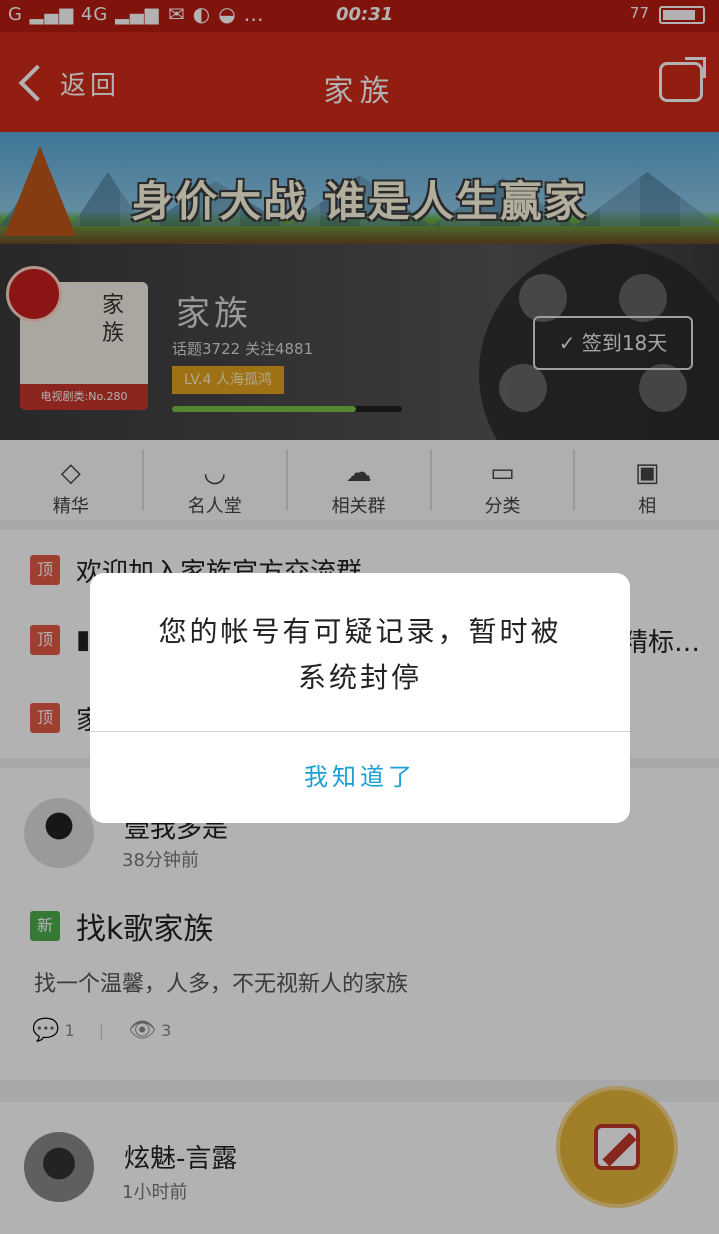 The image size is (719, 1234). Describe the element at coordinates (360, 631) in the screenshot. I see `dialog-message-line: 您的帐号有可疑记录，暂时被` at that location.